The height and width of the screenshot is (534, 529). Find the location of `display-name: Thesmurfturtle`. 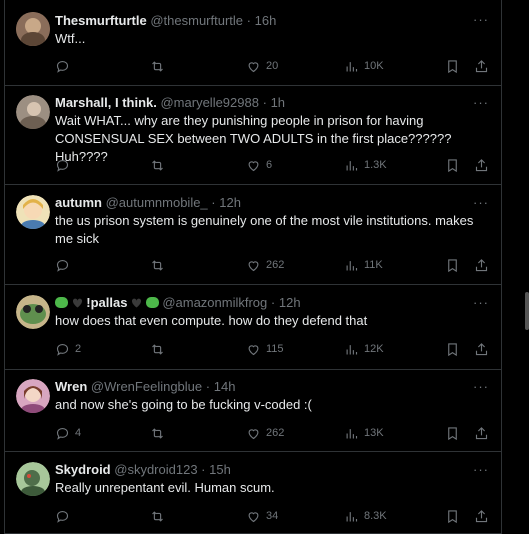

display-name: Thesmurfturtle is located at coordinates (101, 20).